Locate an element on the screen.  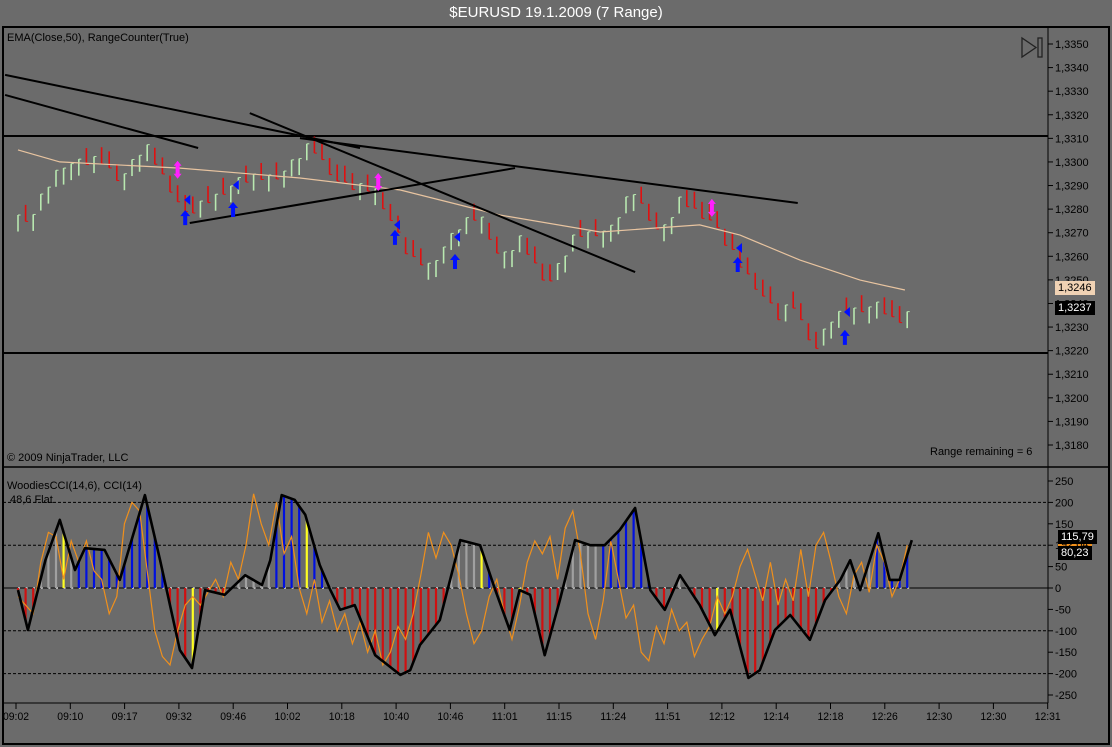
cci-status-label: 48,6 Flat is located at coordinates (31, 500).